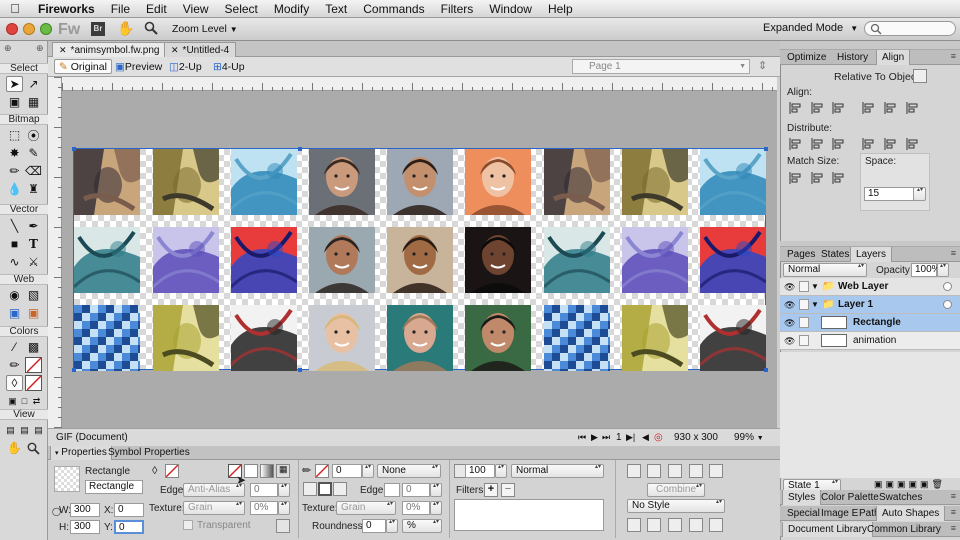 This screenshot has height=540, width=960. What do you see at coordinates (676, 506) in the screenshot?
I see `style-select: No Style` at bounding box center [676, 506].